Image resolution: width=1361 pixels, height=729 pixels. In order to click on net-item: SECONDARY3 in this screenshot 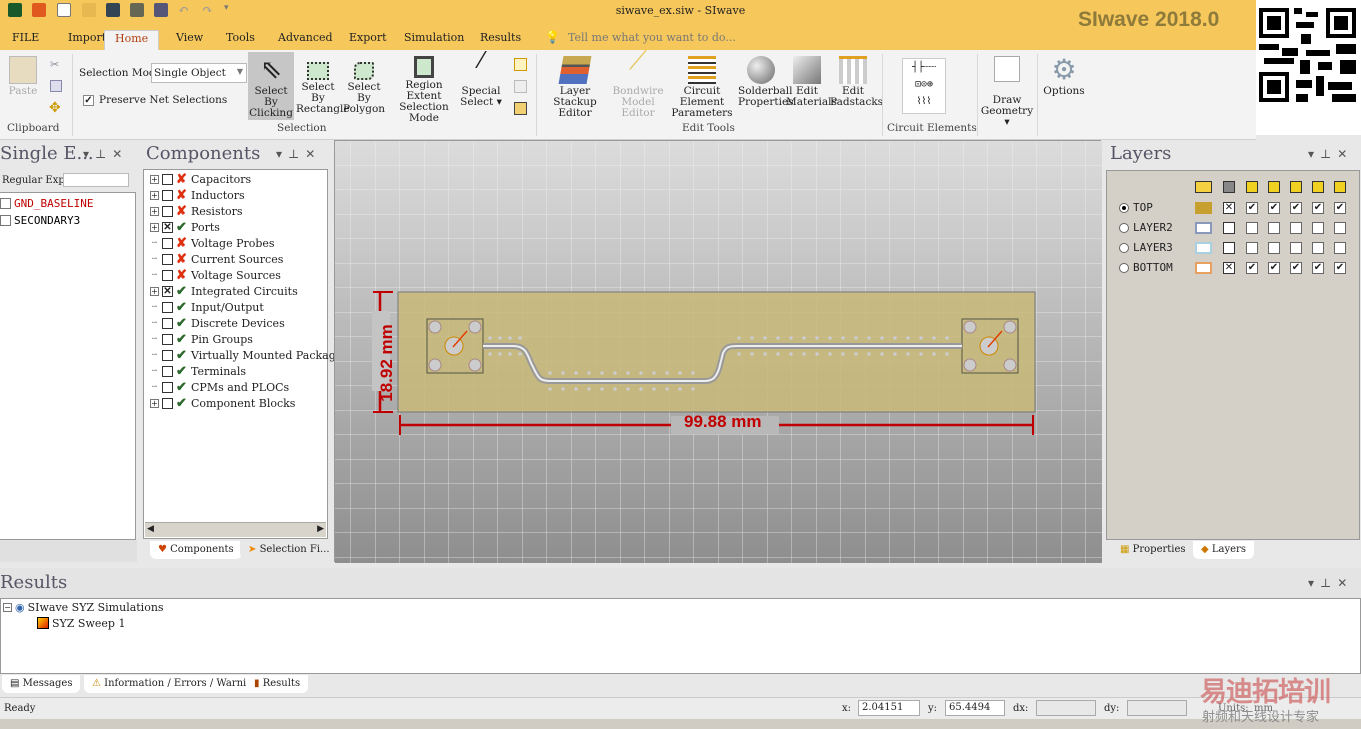, I will do `click(40, 220)`.